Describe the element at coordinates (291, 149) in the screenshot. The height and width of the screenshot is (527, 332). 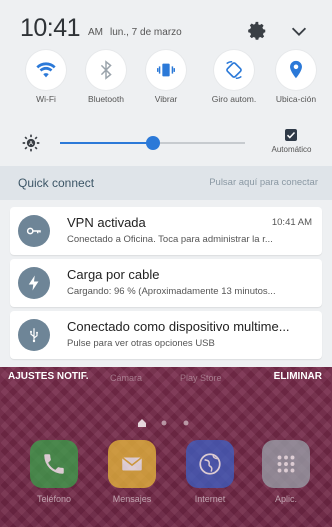
I see `auto-brightness-label: Automático` at that location.